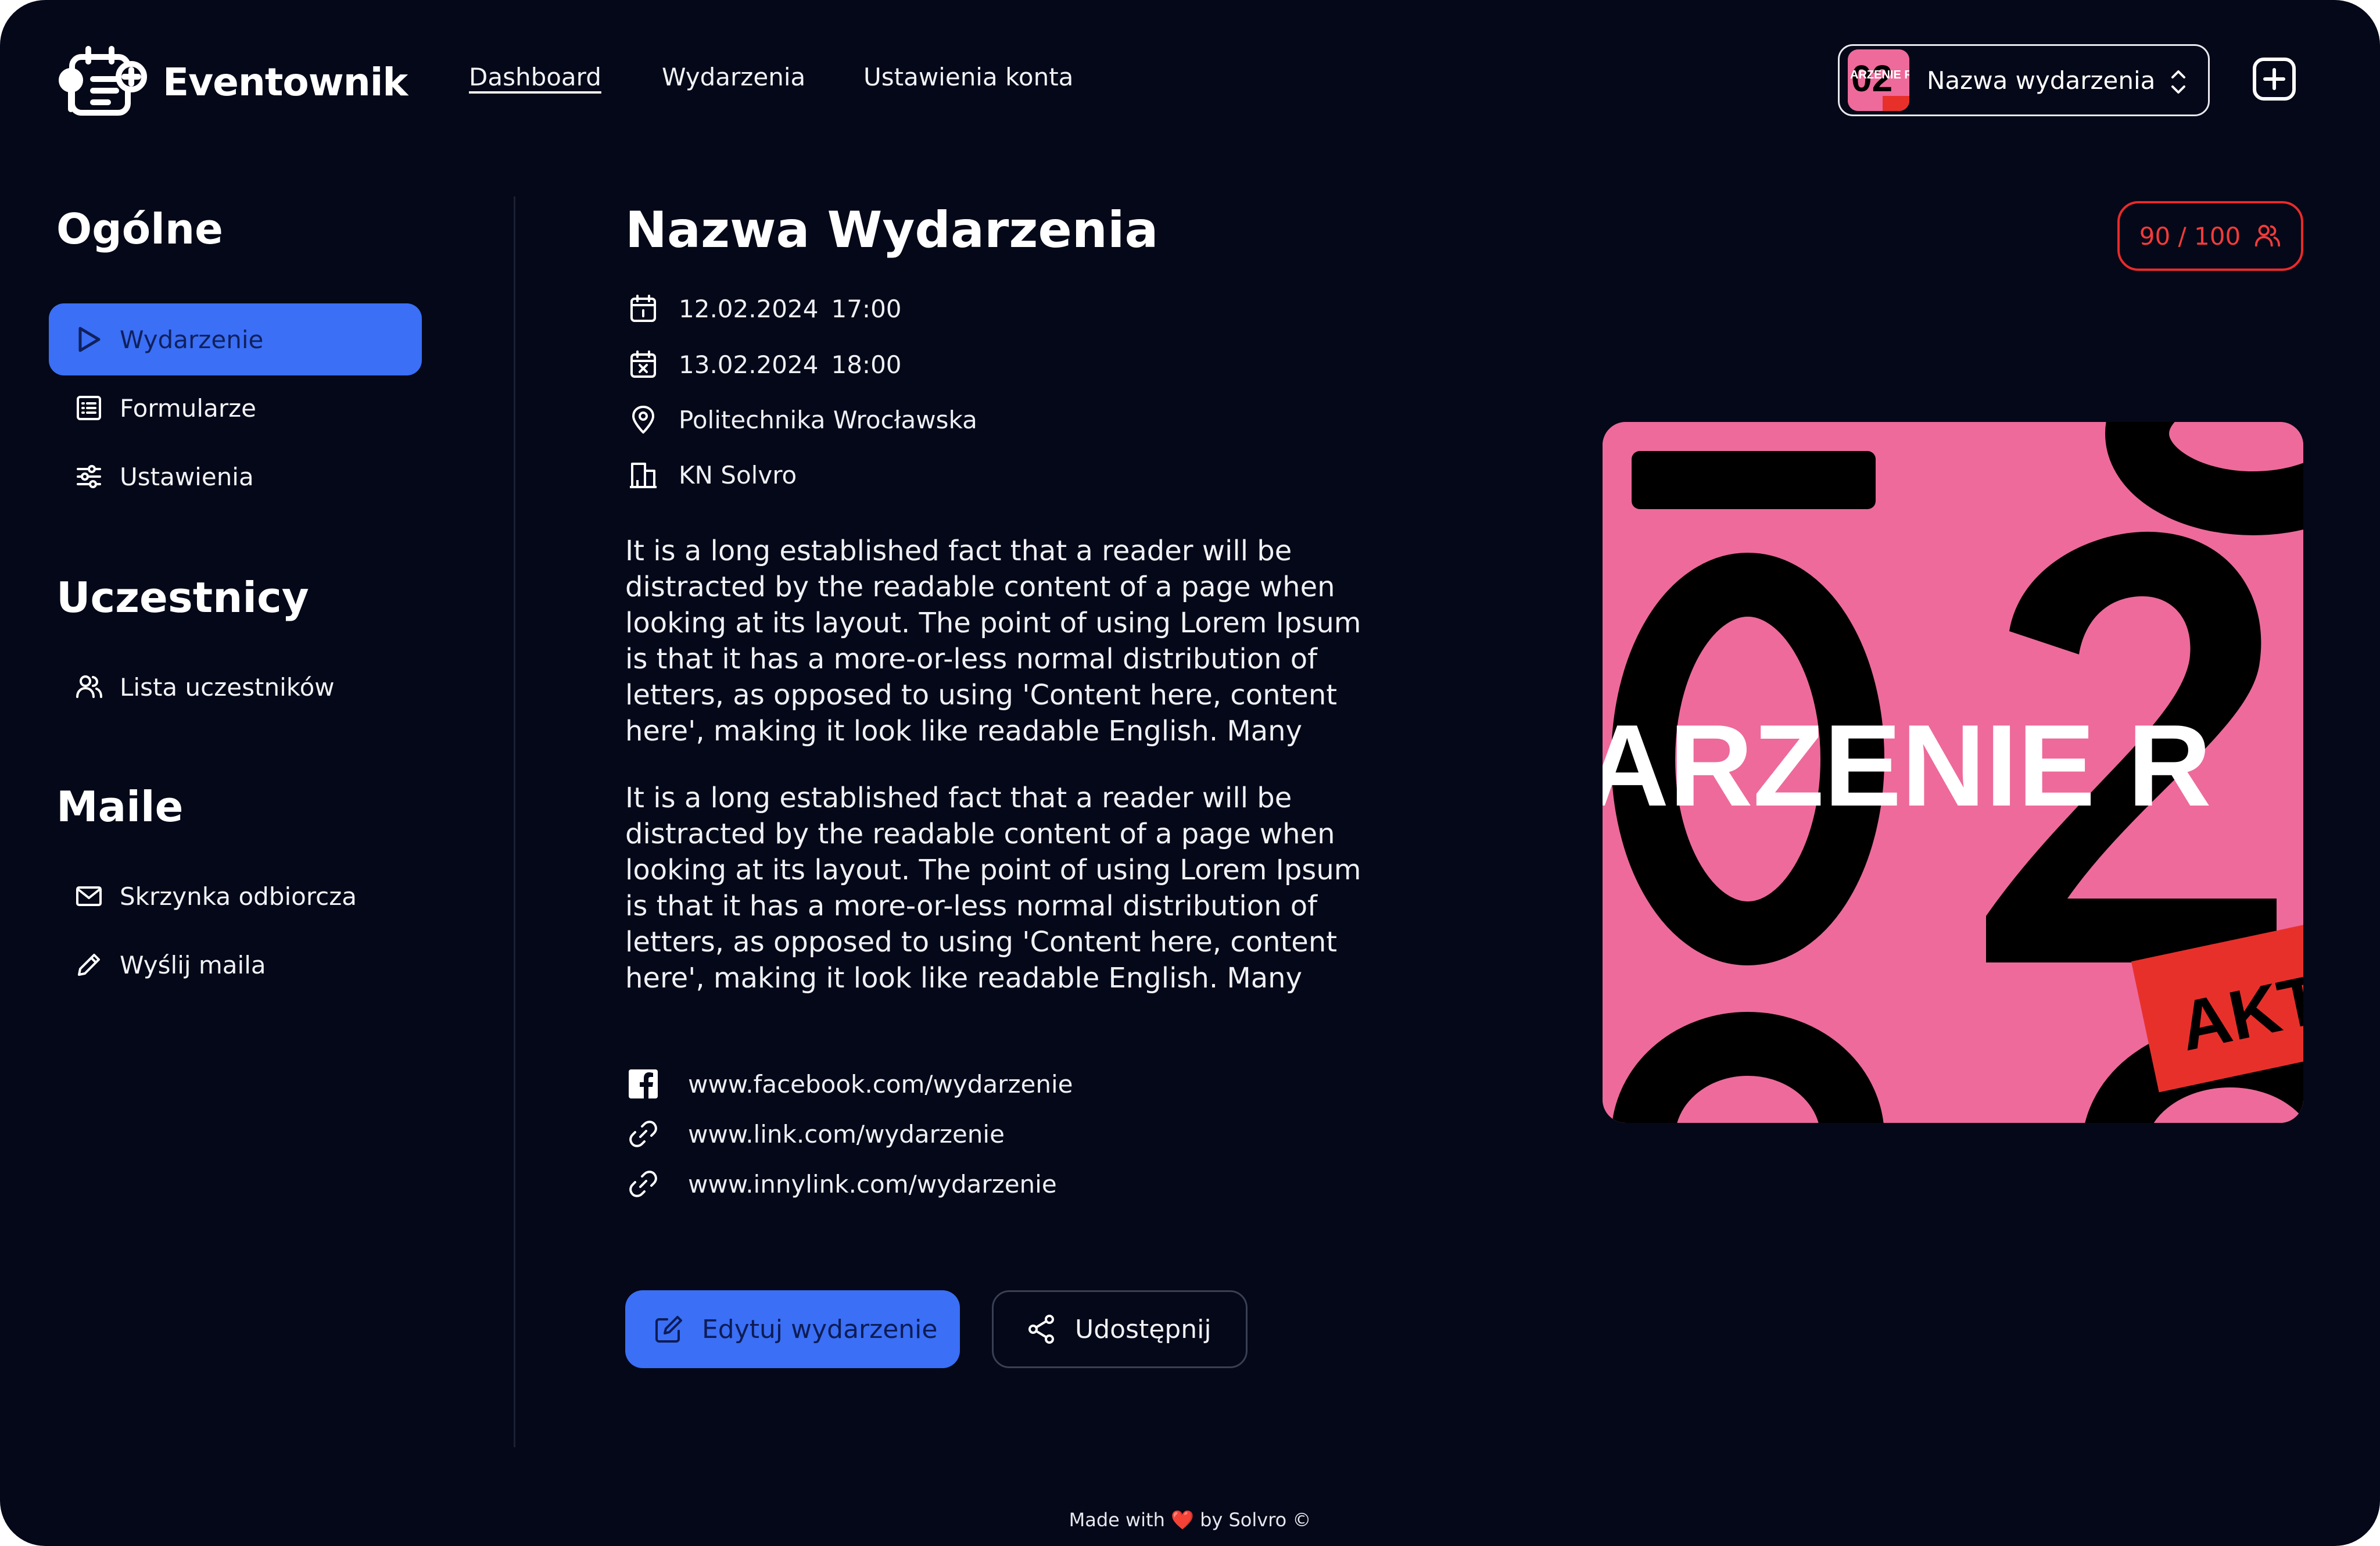  Describe the element at coordinates (182, 597) in the screenshot. I see `section-title-participants: Uczestnicy` at that location.